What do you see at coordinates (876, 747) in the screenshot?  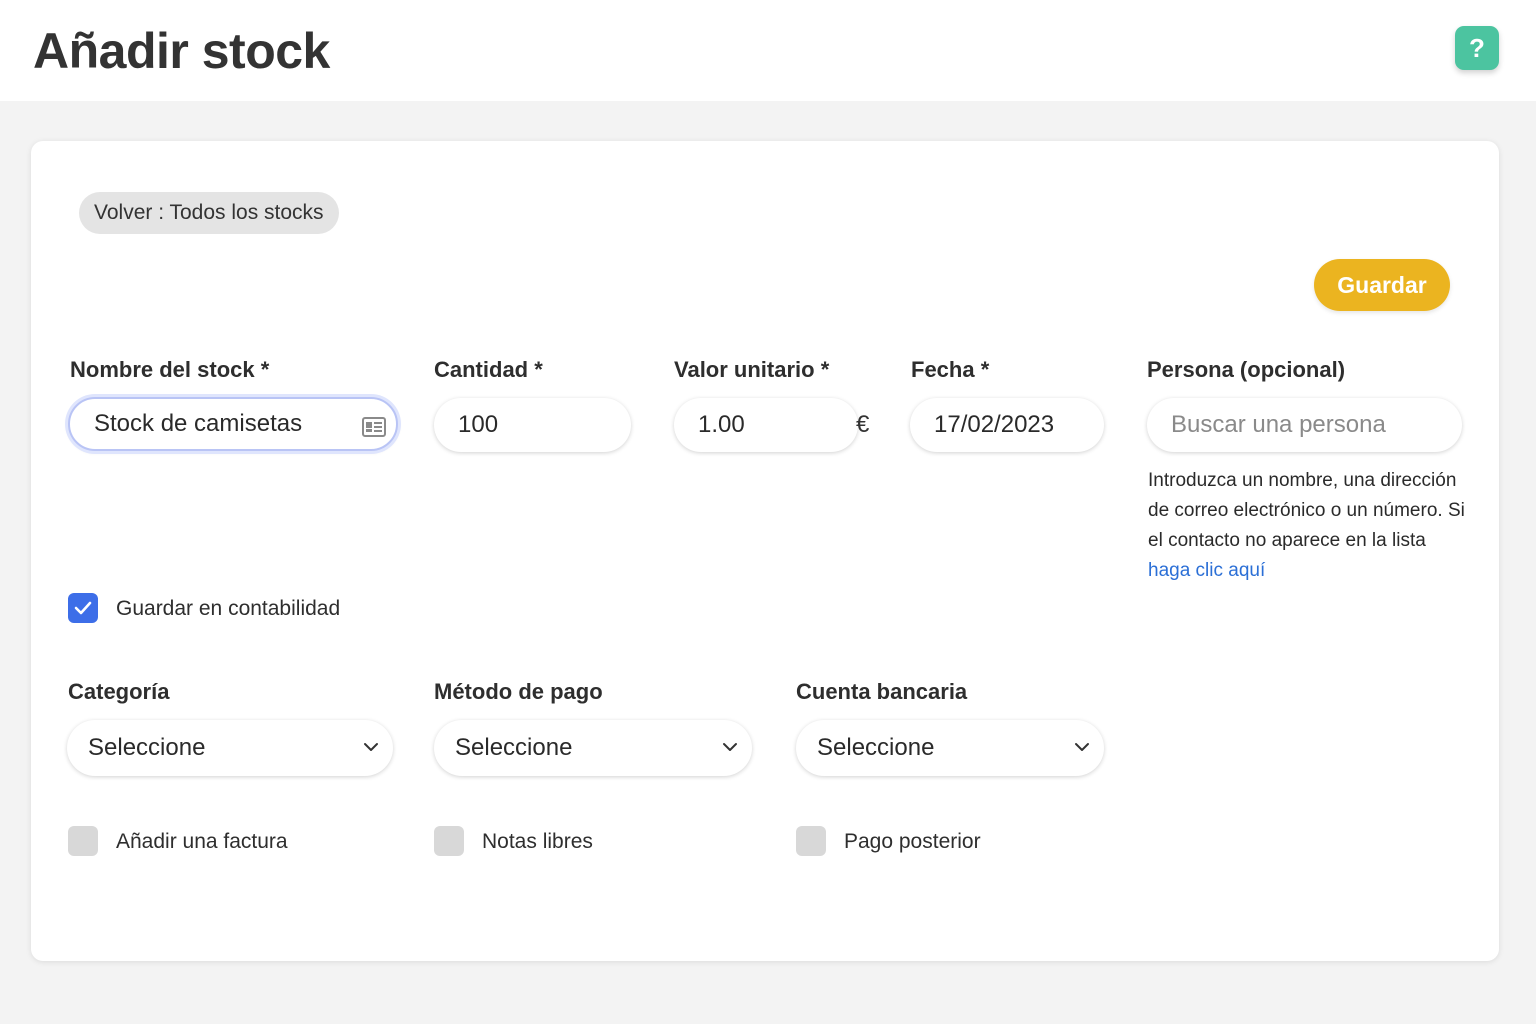 I see `bank-account-select-value: Seleccione` at bounding box center [876, 747].